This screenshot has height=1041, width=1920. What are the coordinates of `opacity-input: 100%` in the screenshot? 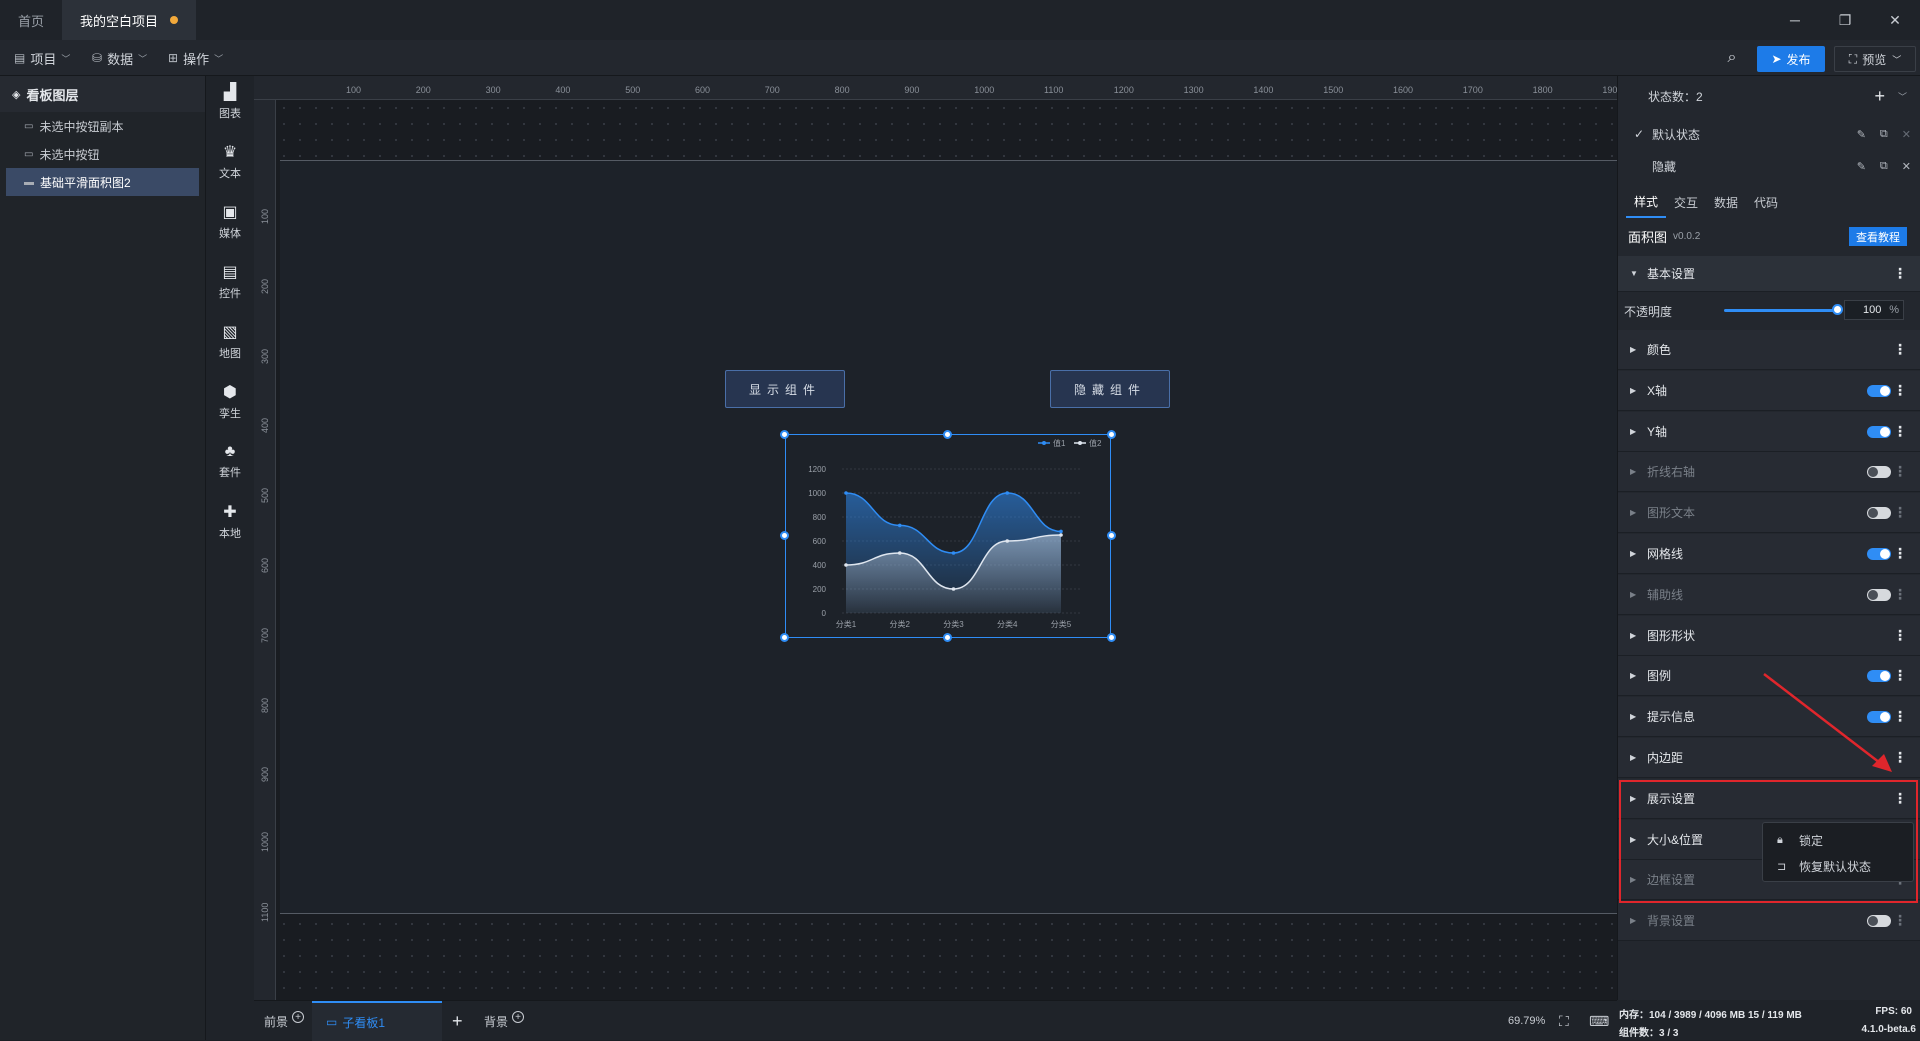 It's located at (1874, 310).